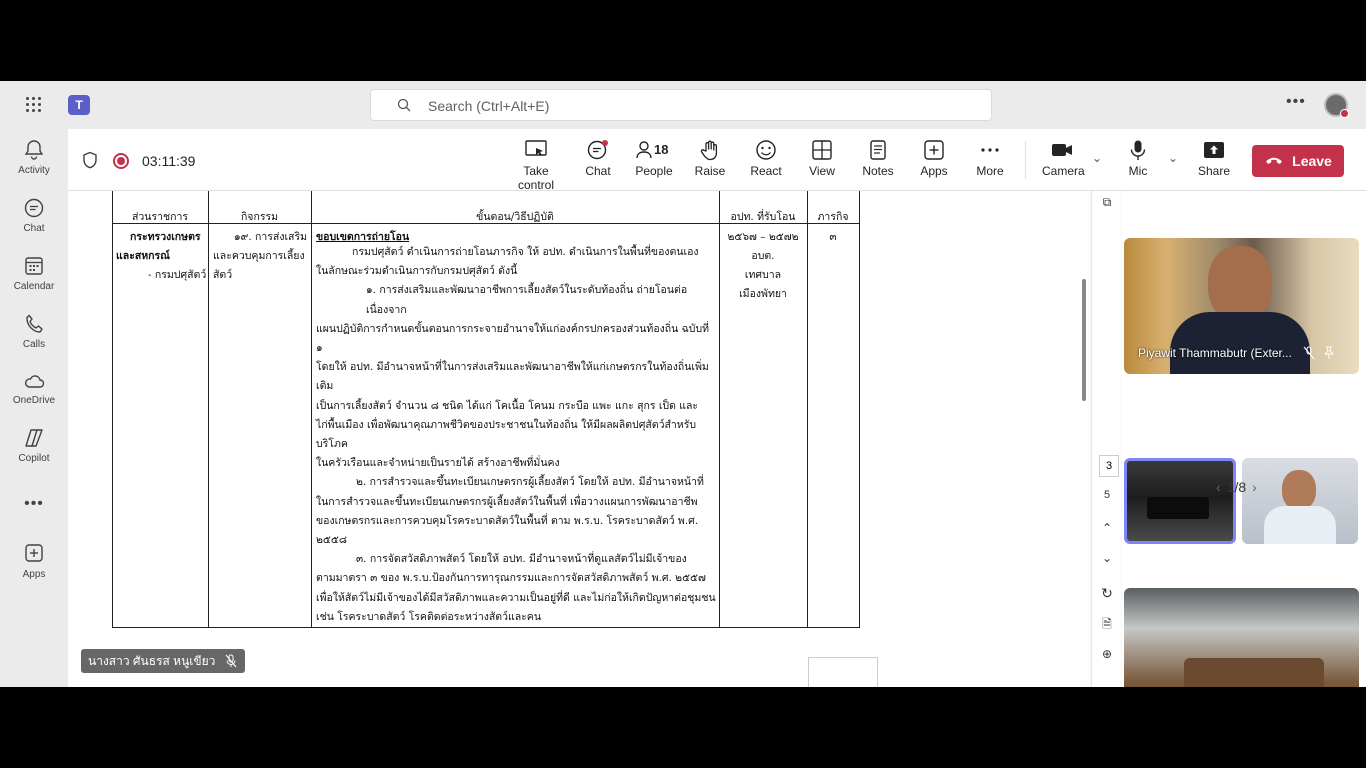 This screenshot has height=768, width=1366. I want to click on share-button: Share, so click(1214, 163).